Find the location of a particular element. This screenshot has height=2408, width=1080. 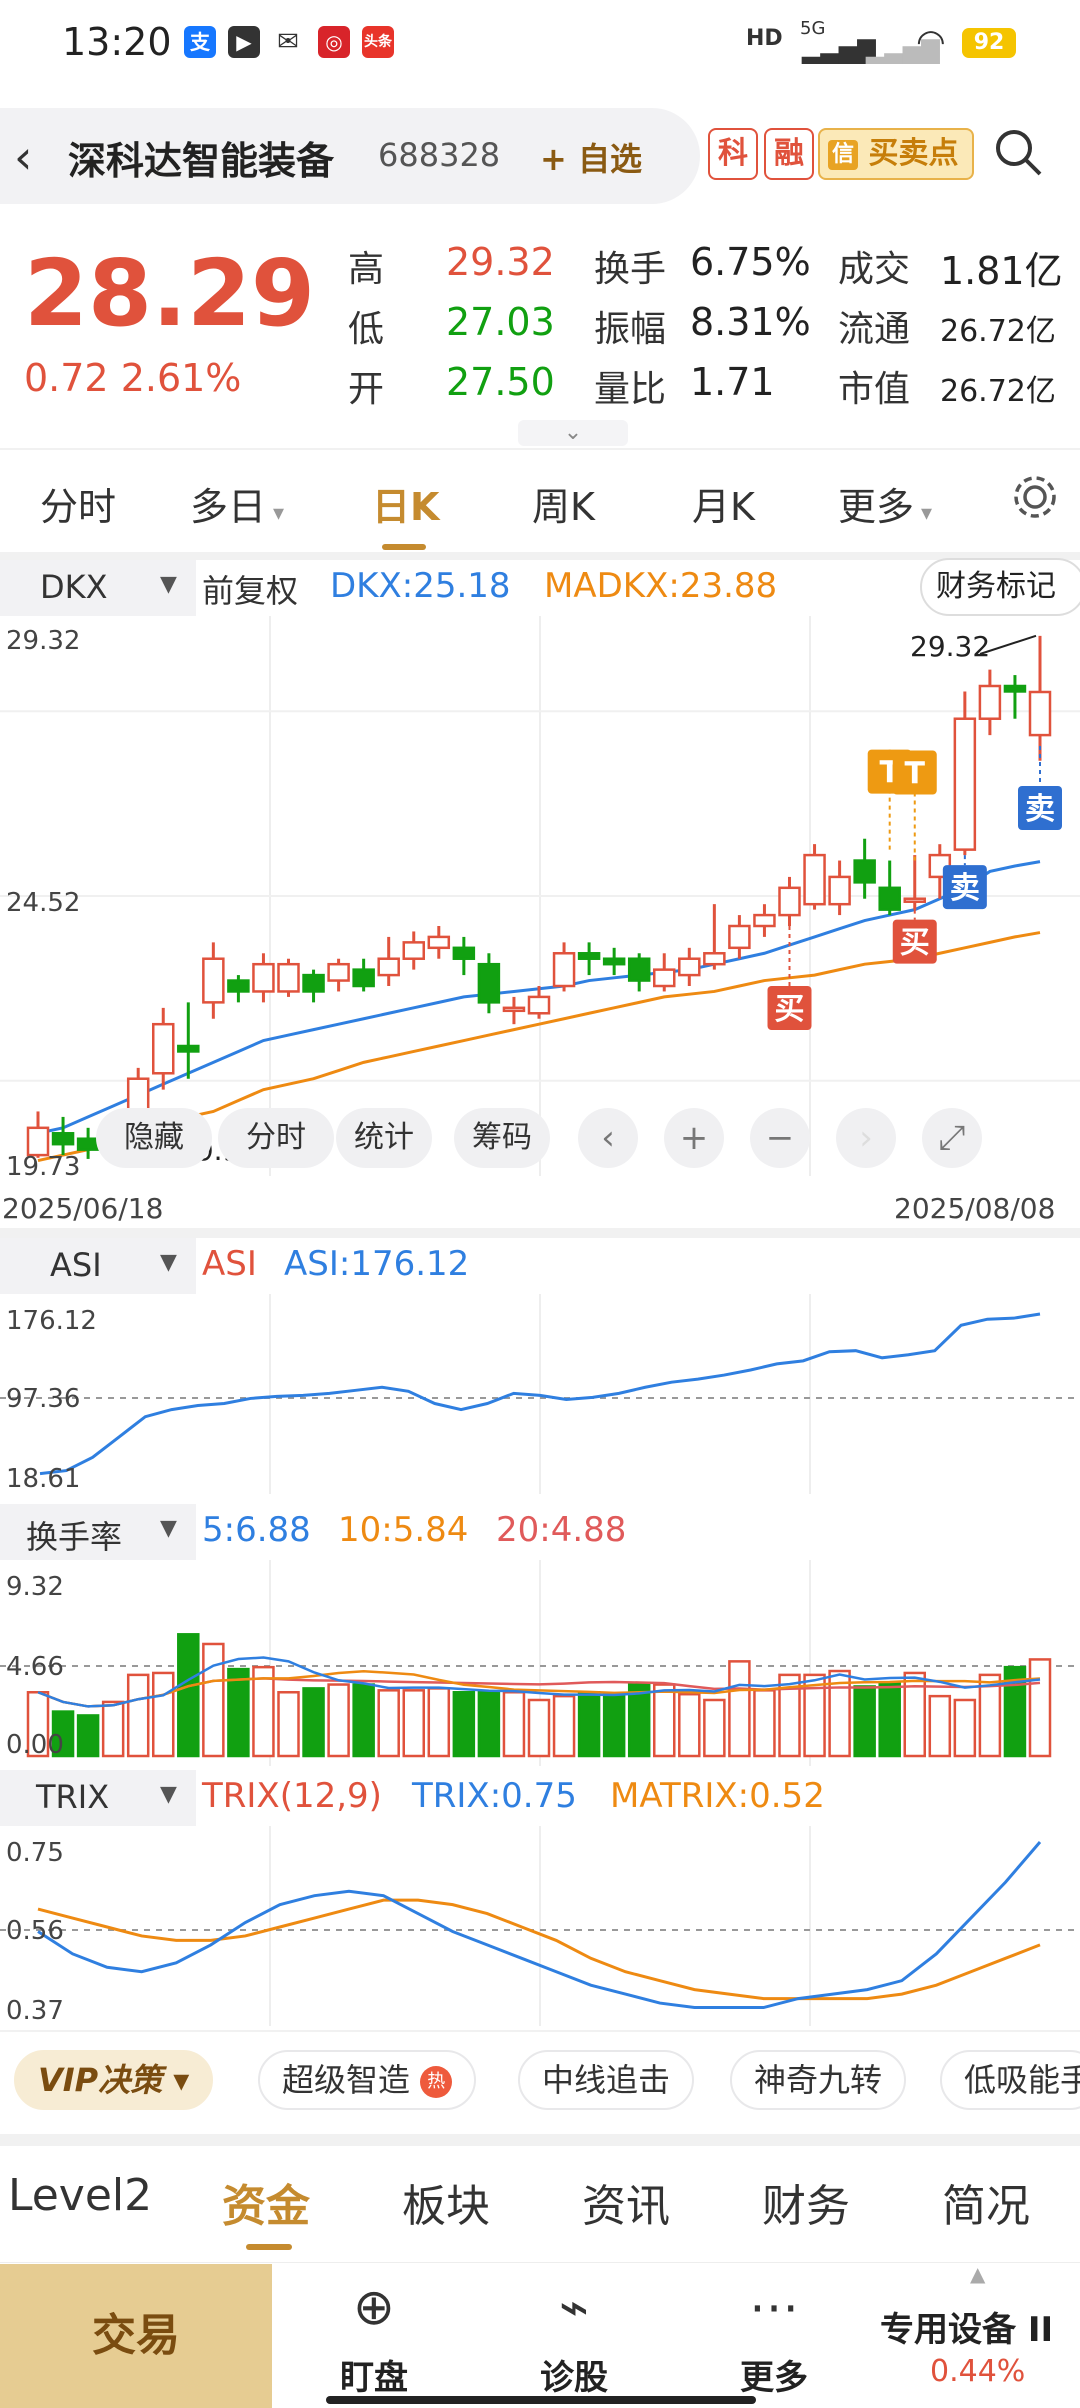

bottom-tab-0: Level2 is located at coordinates (80, 2195).